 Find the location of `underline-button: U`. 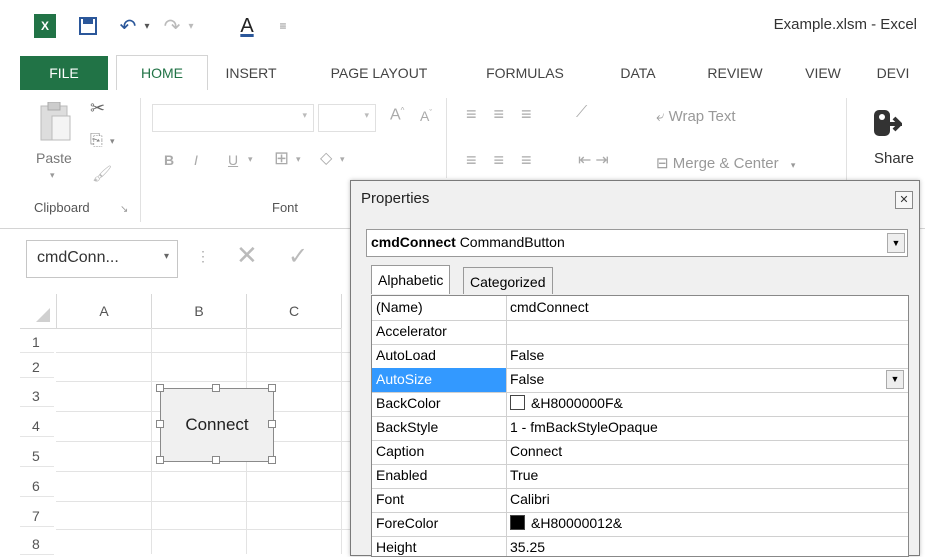

underline-button: U is located at coordinates (233, 160).